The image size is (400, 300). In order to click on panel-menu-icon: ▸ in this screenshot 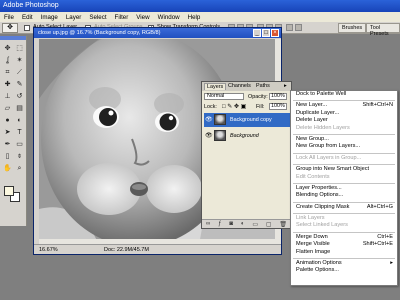, I will do `click(285, 86)`.